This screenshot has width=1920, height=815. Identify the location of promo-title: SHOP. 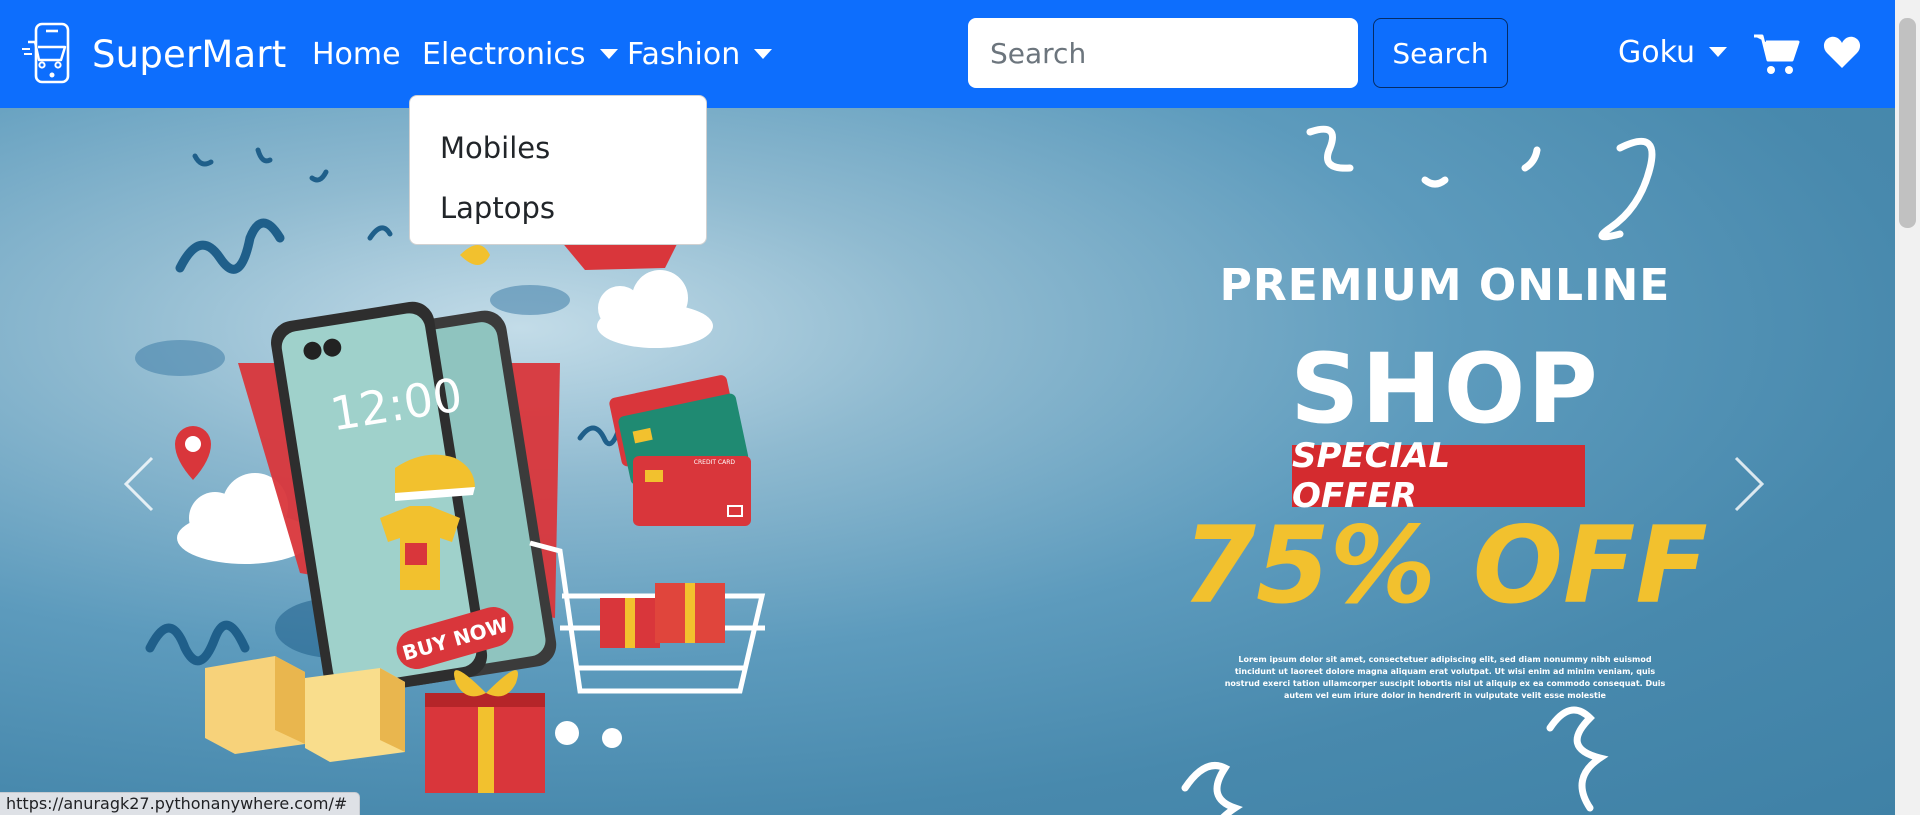
(1445, 389).